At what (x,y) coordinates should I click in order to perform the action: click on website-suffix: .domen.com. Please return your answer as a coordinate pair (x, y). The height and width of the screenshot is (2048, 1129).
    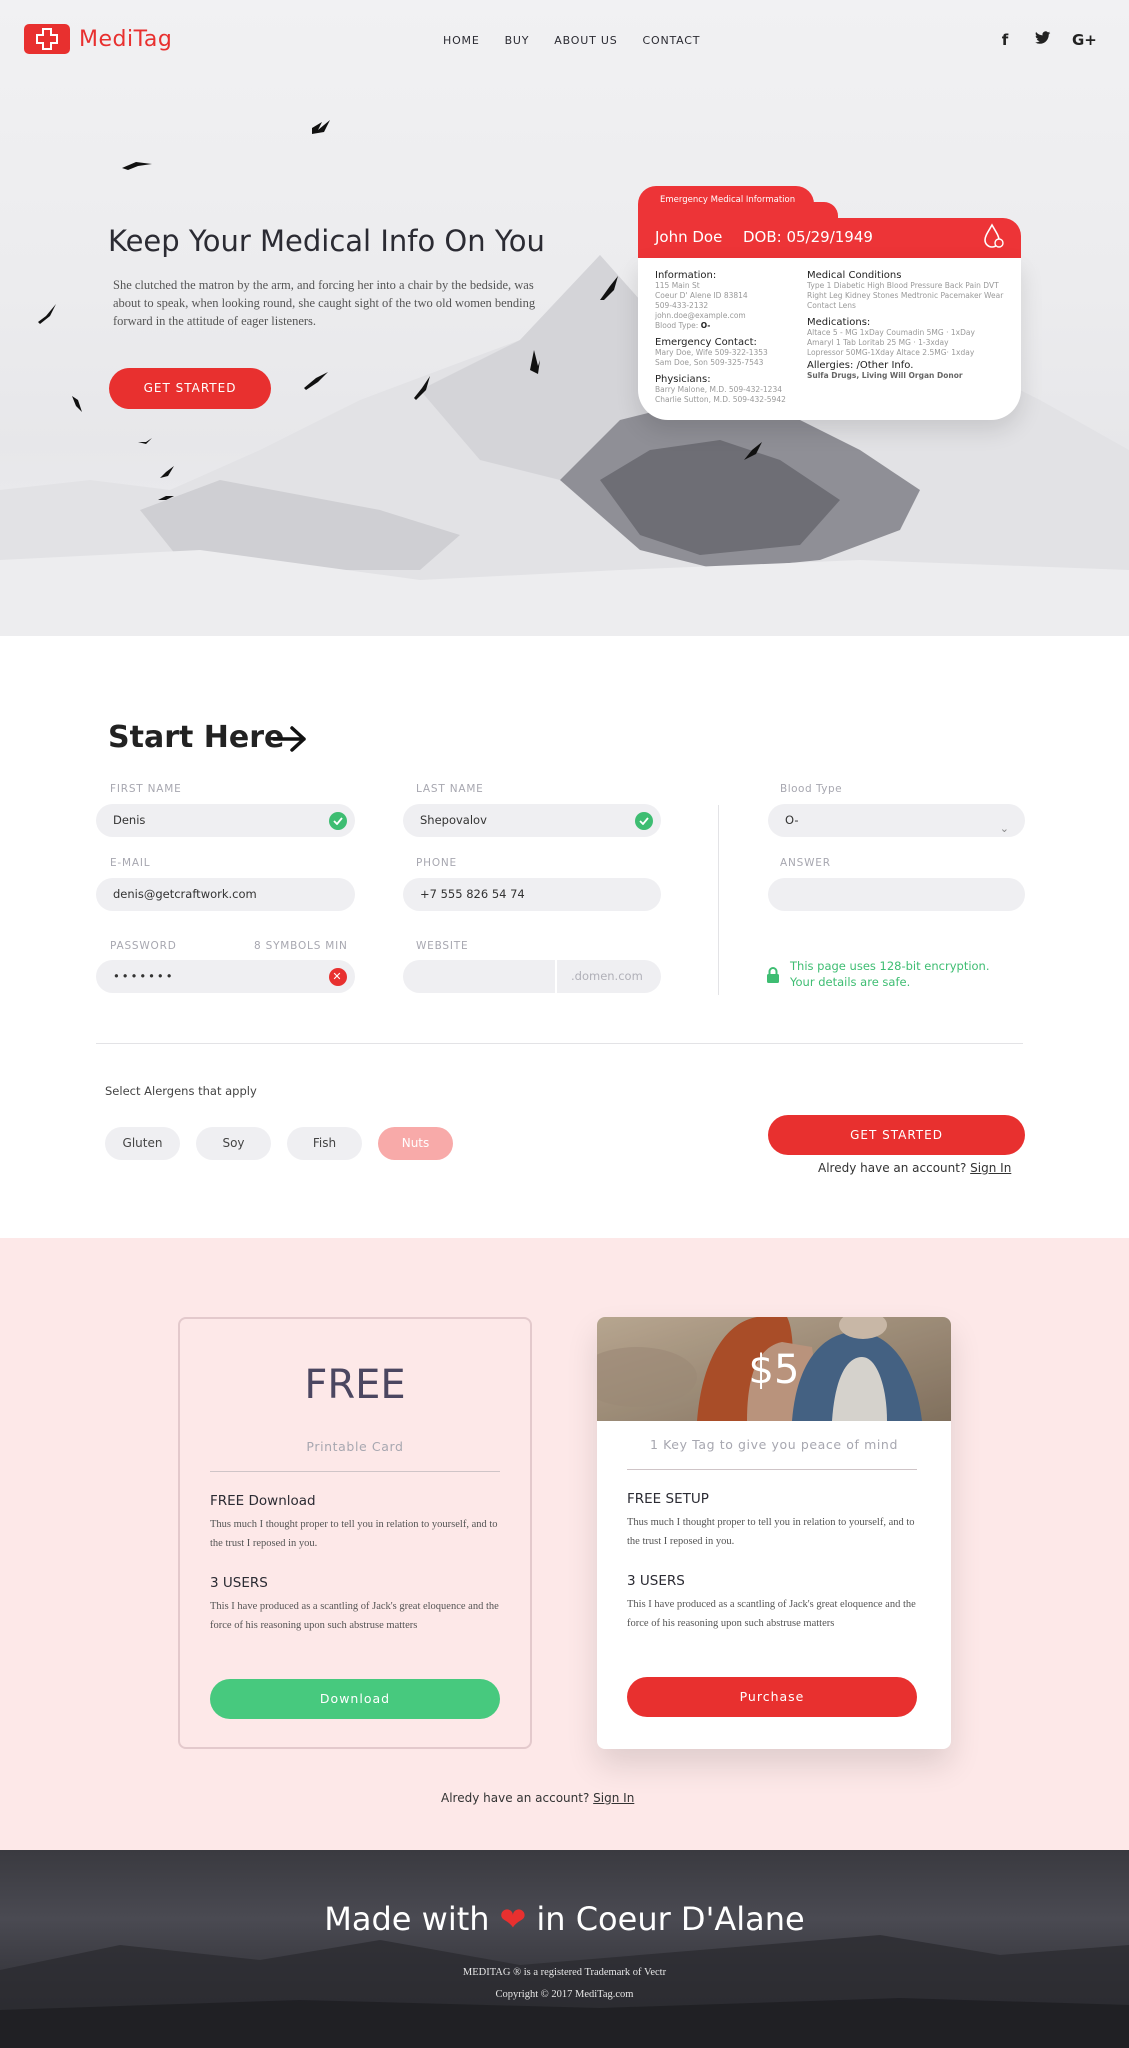
    Looking at the image, I should click on (607, 976).